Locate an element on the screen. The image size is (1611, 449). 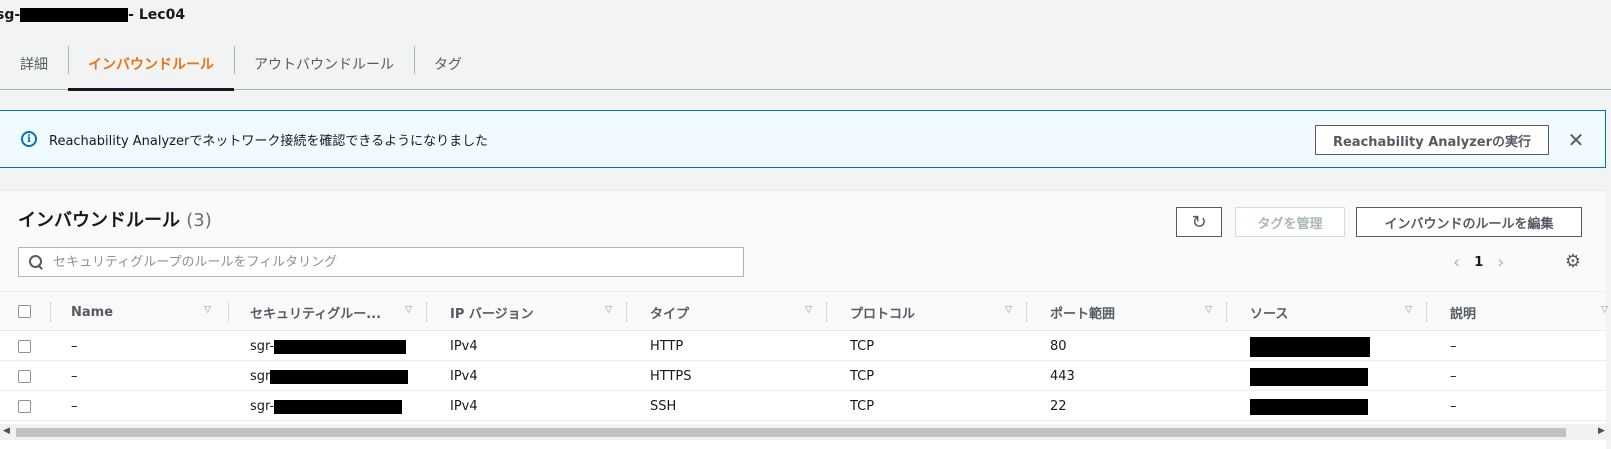
cell-type: HTTP is located at coordinates (667, 346).